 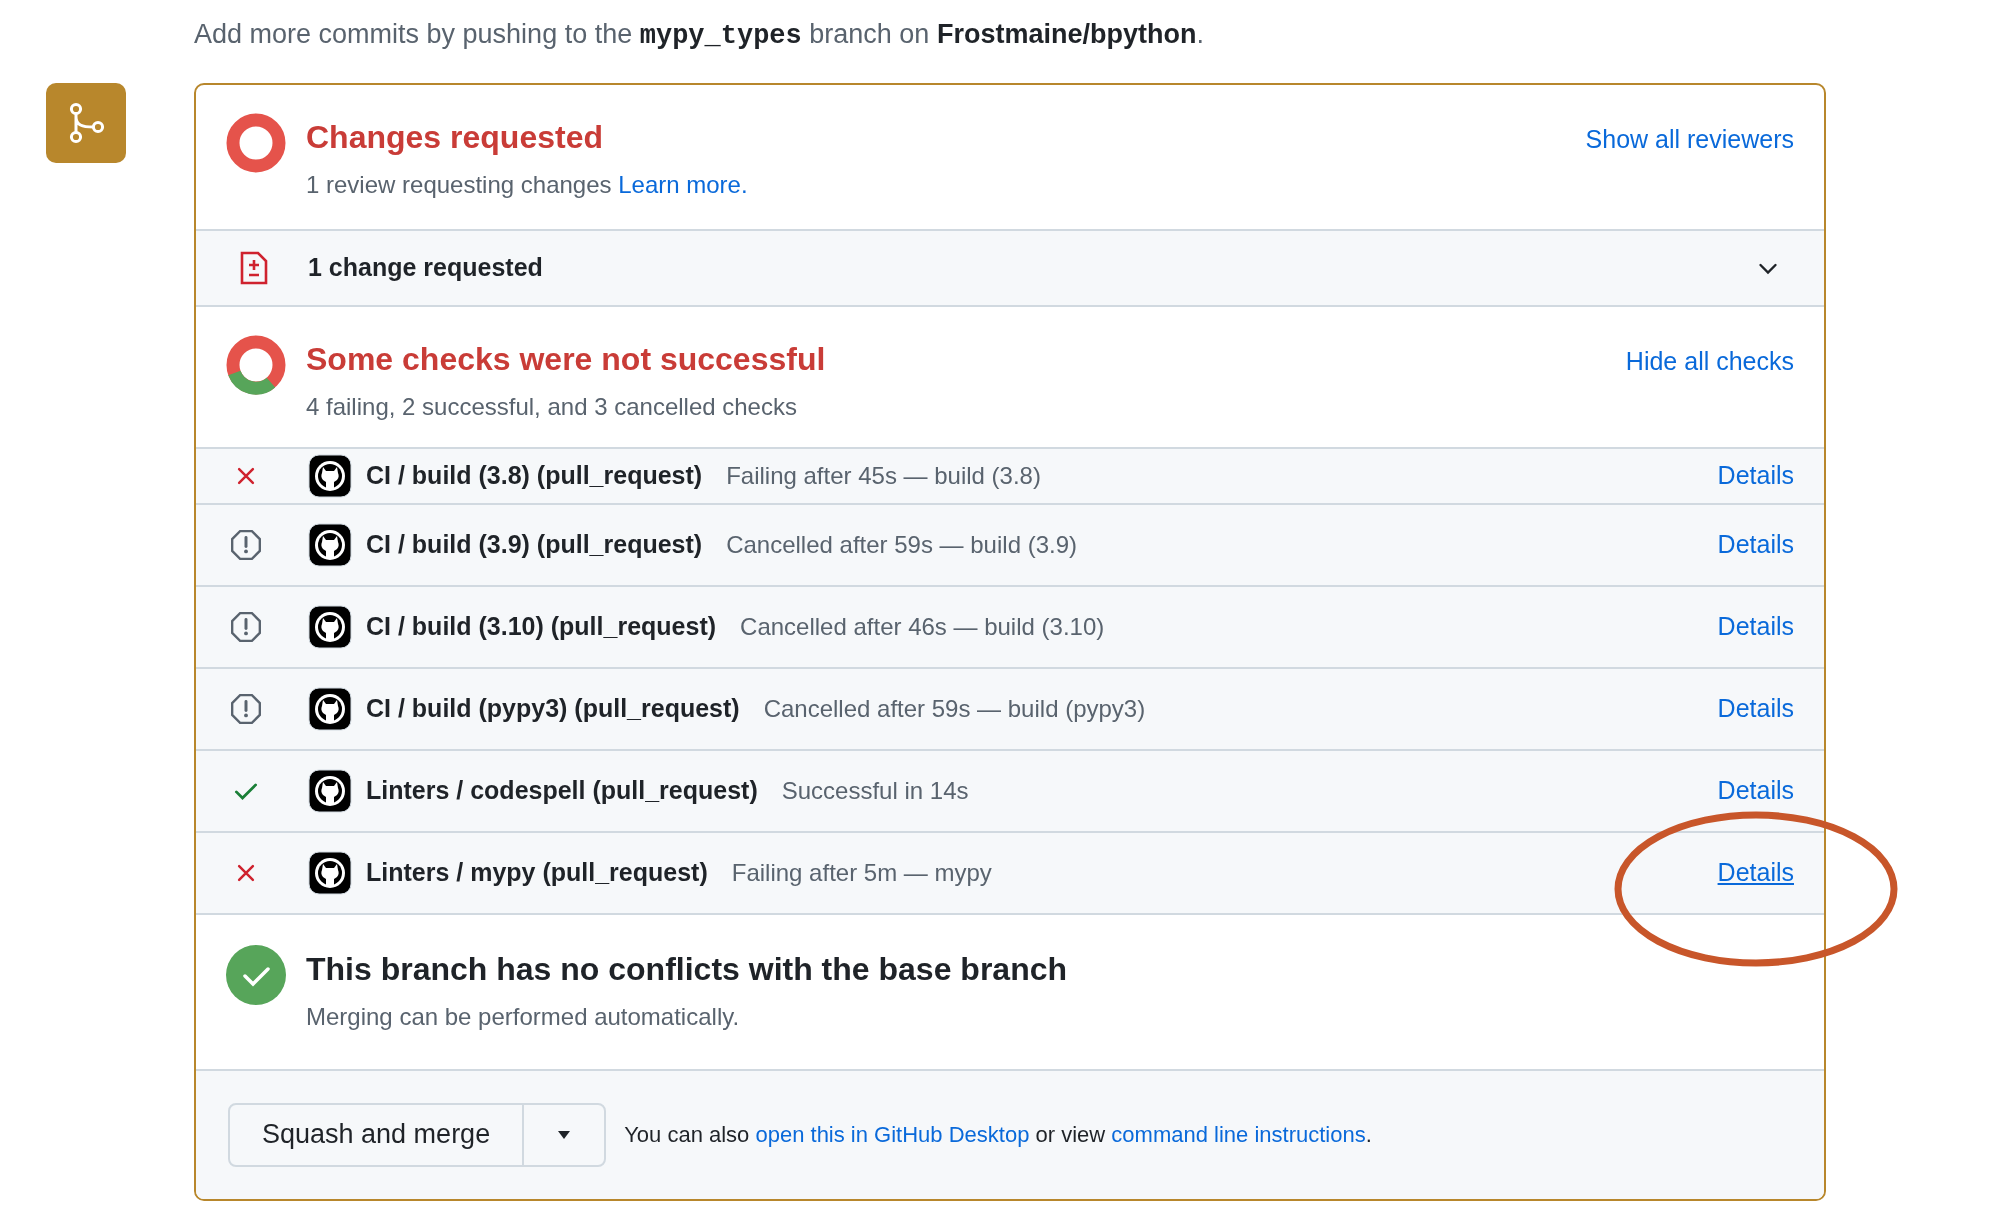 I want to click on review-title: Changes requested, so click(x=455, y=137).